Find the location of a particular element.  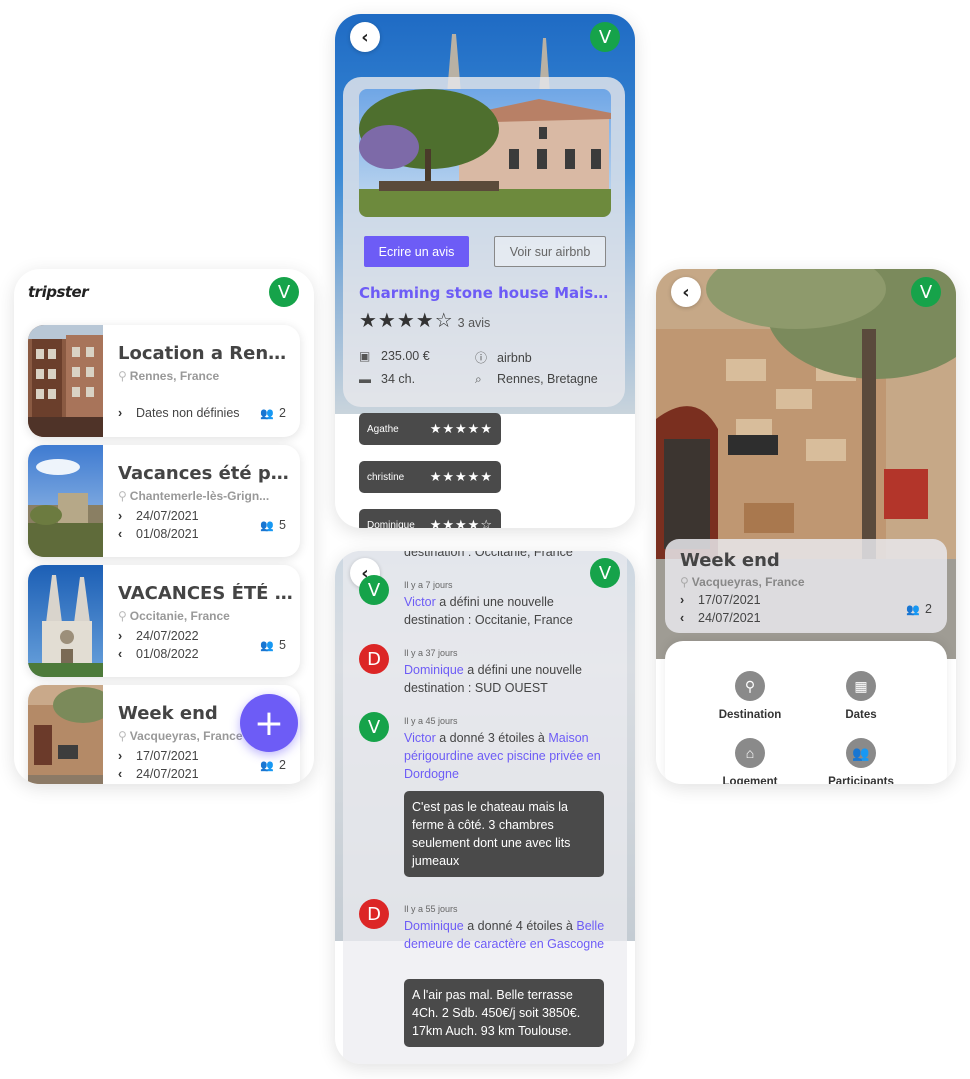

price-info: ▣ 235.00 € is located at coordinates (394, 356).